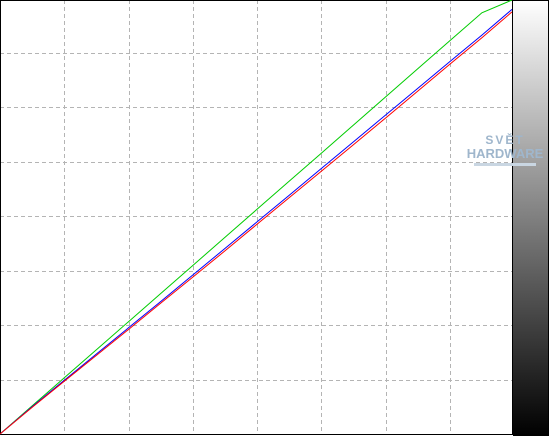 This screenshot has width=549, height=436. I want to click on gradient-scale-bar, so click(531, 218).